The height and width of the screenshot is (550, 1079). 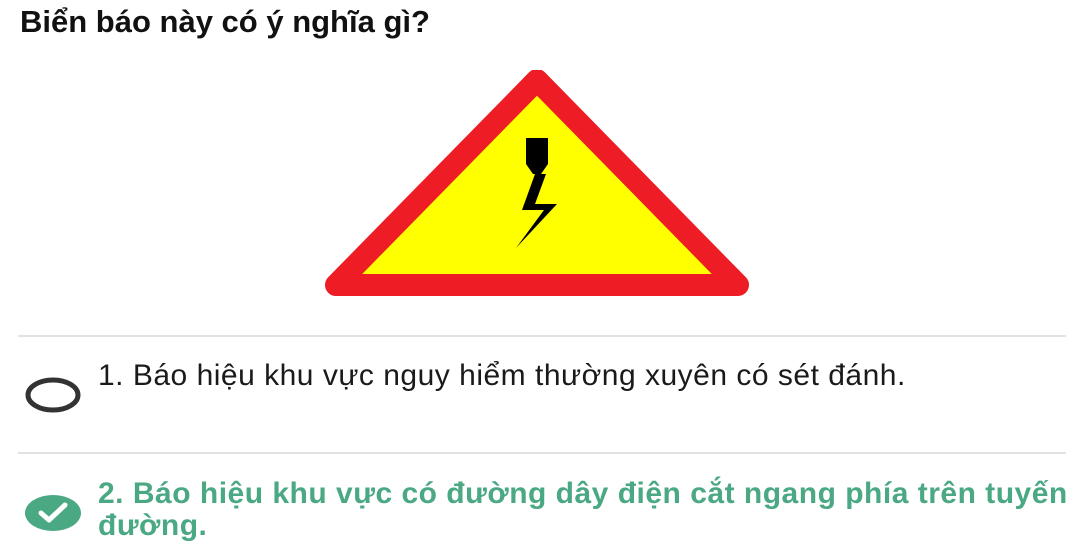 What do you see at coordinates (225, 21) in the screenshot?
I see `question-title: Biển báo này có ý nghĩa gì?` at bounding box center [225, 21].